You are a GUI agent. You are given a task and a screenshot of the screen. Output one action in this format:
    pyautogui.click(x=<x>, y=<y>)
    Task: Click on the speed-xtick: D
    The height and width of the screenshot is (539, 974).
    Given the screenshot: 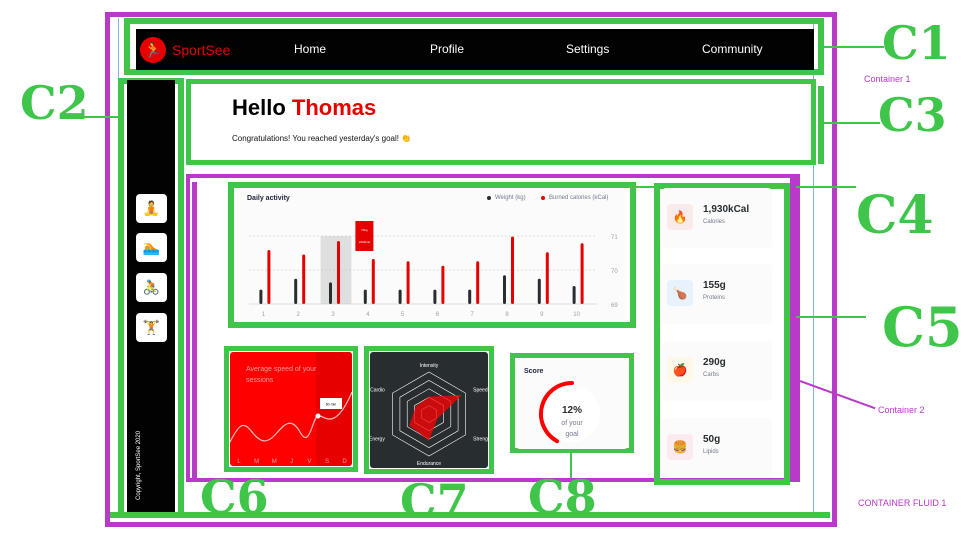 What is the action you would take?
    pyautogui.click(x=344, y=462)
    